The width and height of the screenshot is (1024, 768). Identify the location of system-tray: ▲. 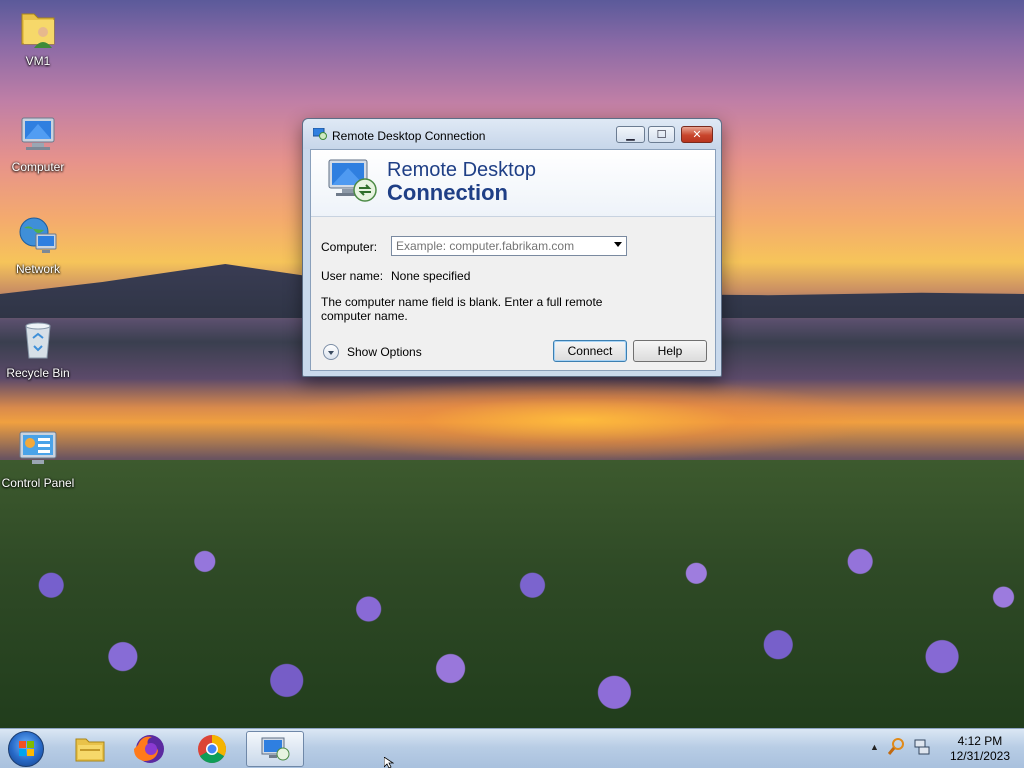
(906, 748).